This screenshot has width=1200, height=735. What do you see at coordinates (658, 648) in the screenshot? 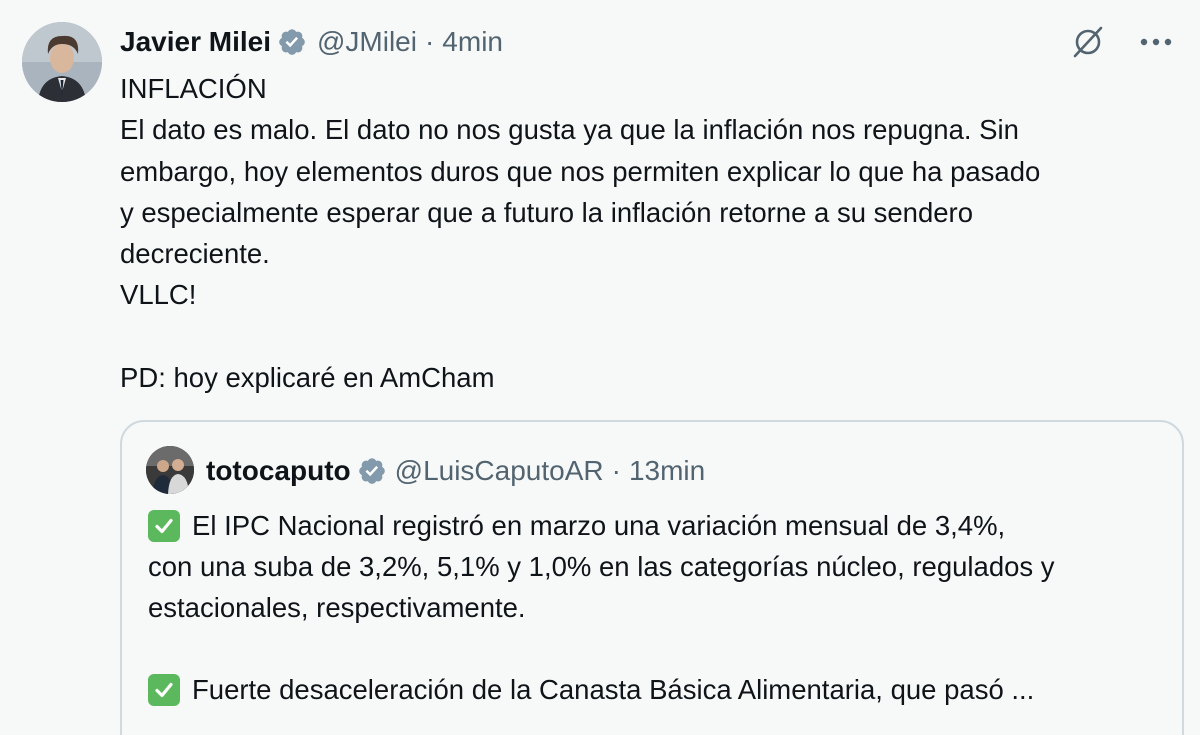
I see `quoted-text-blank-line` at bounding box center [658, 648].